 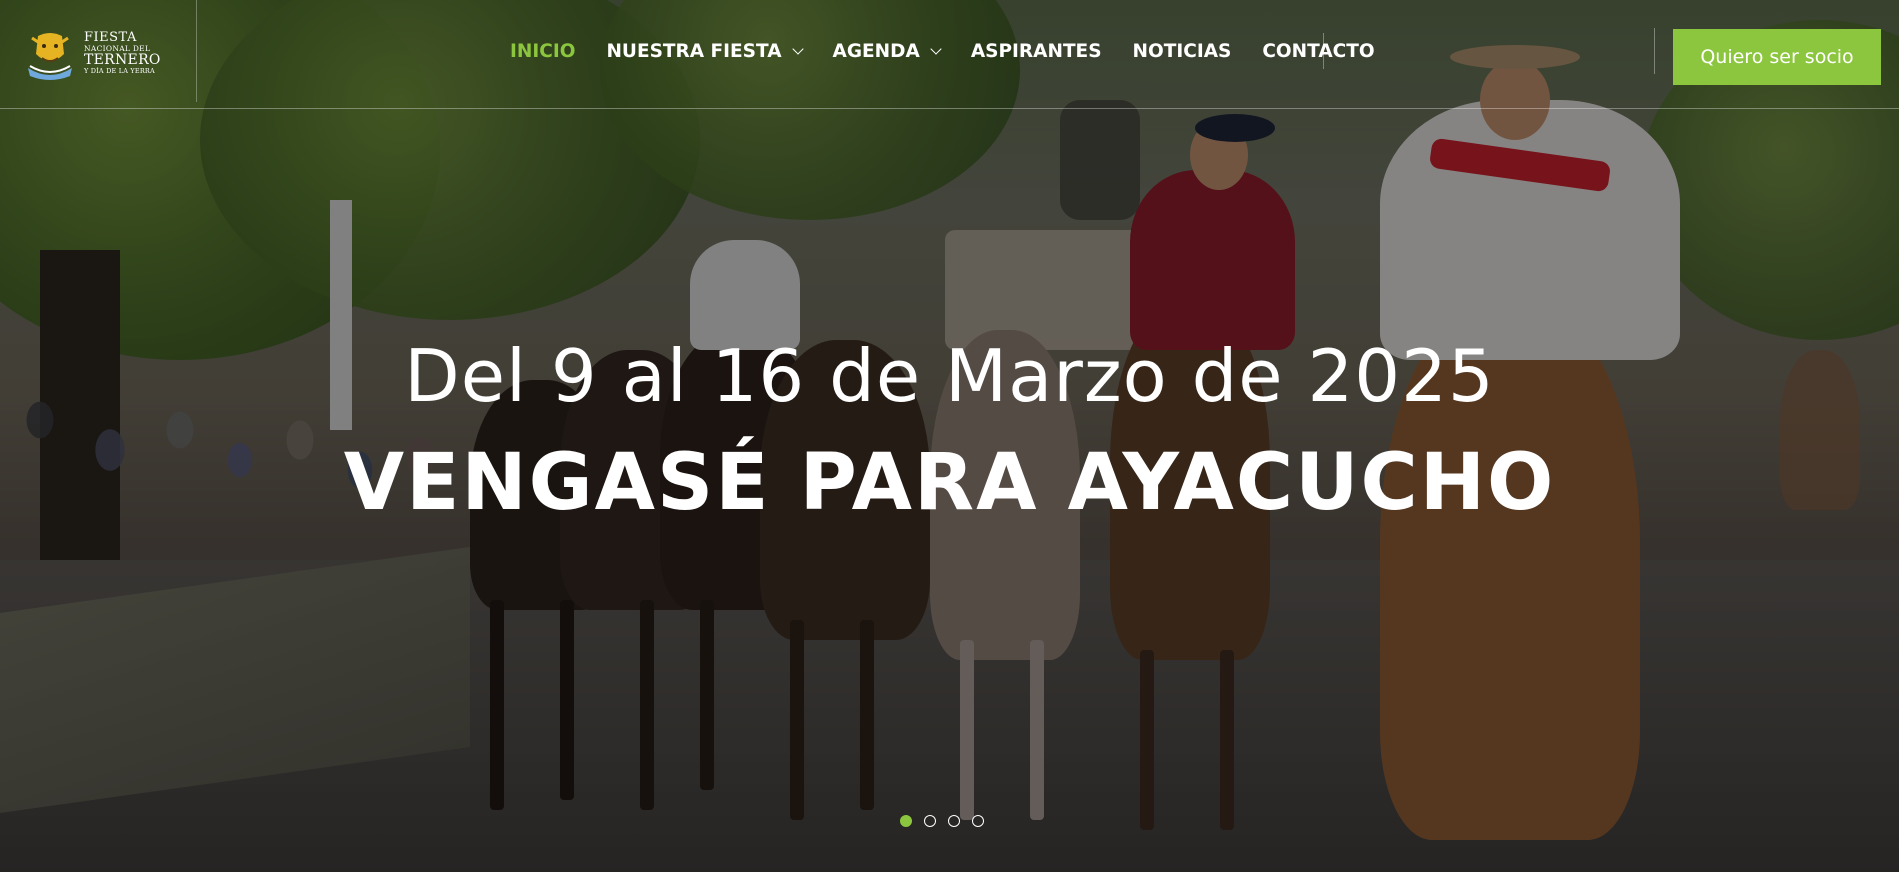 What do you see at coordinates (949, 483) in the screenshot?
I see `hero-title: VENGASÉ PARA AYACUCHO` at bounding box center [949, 483].